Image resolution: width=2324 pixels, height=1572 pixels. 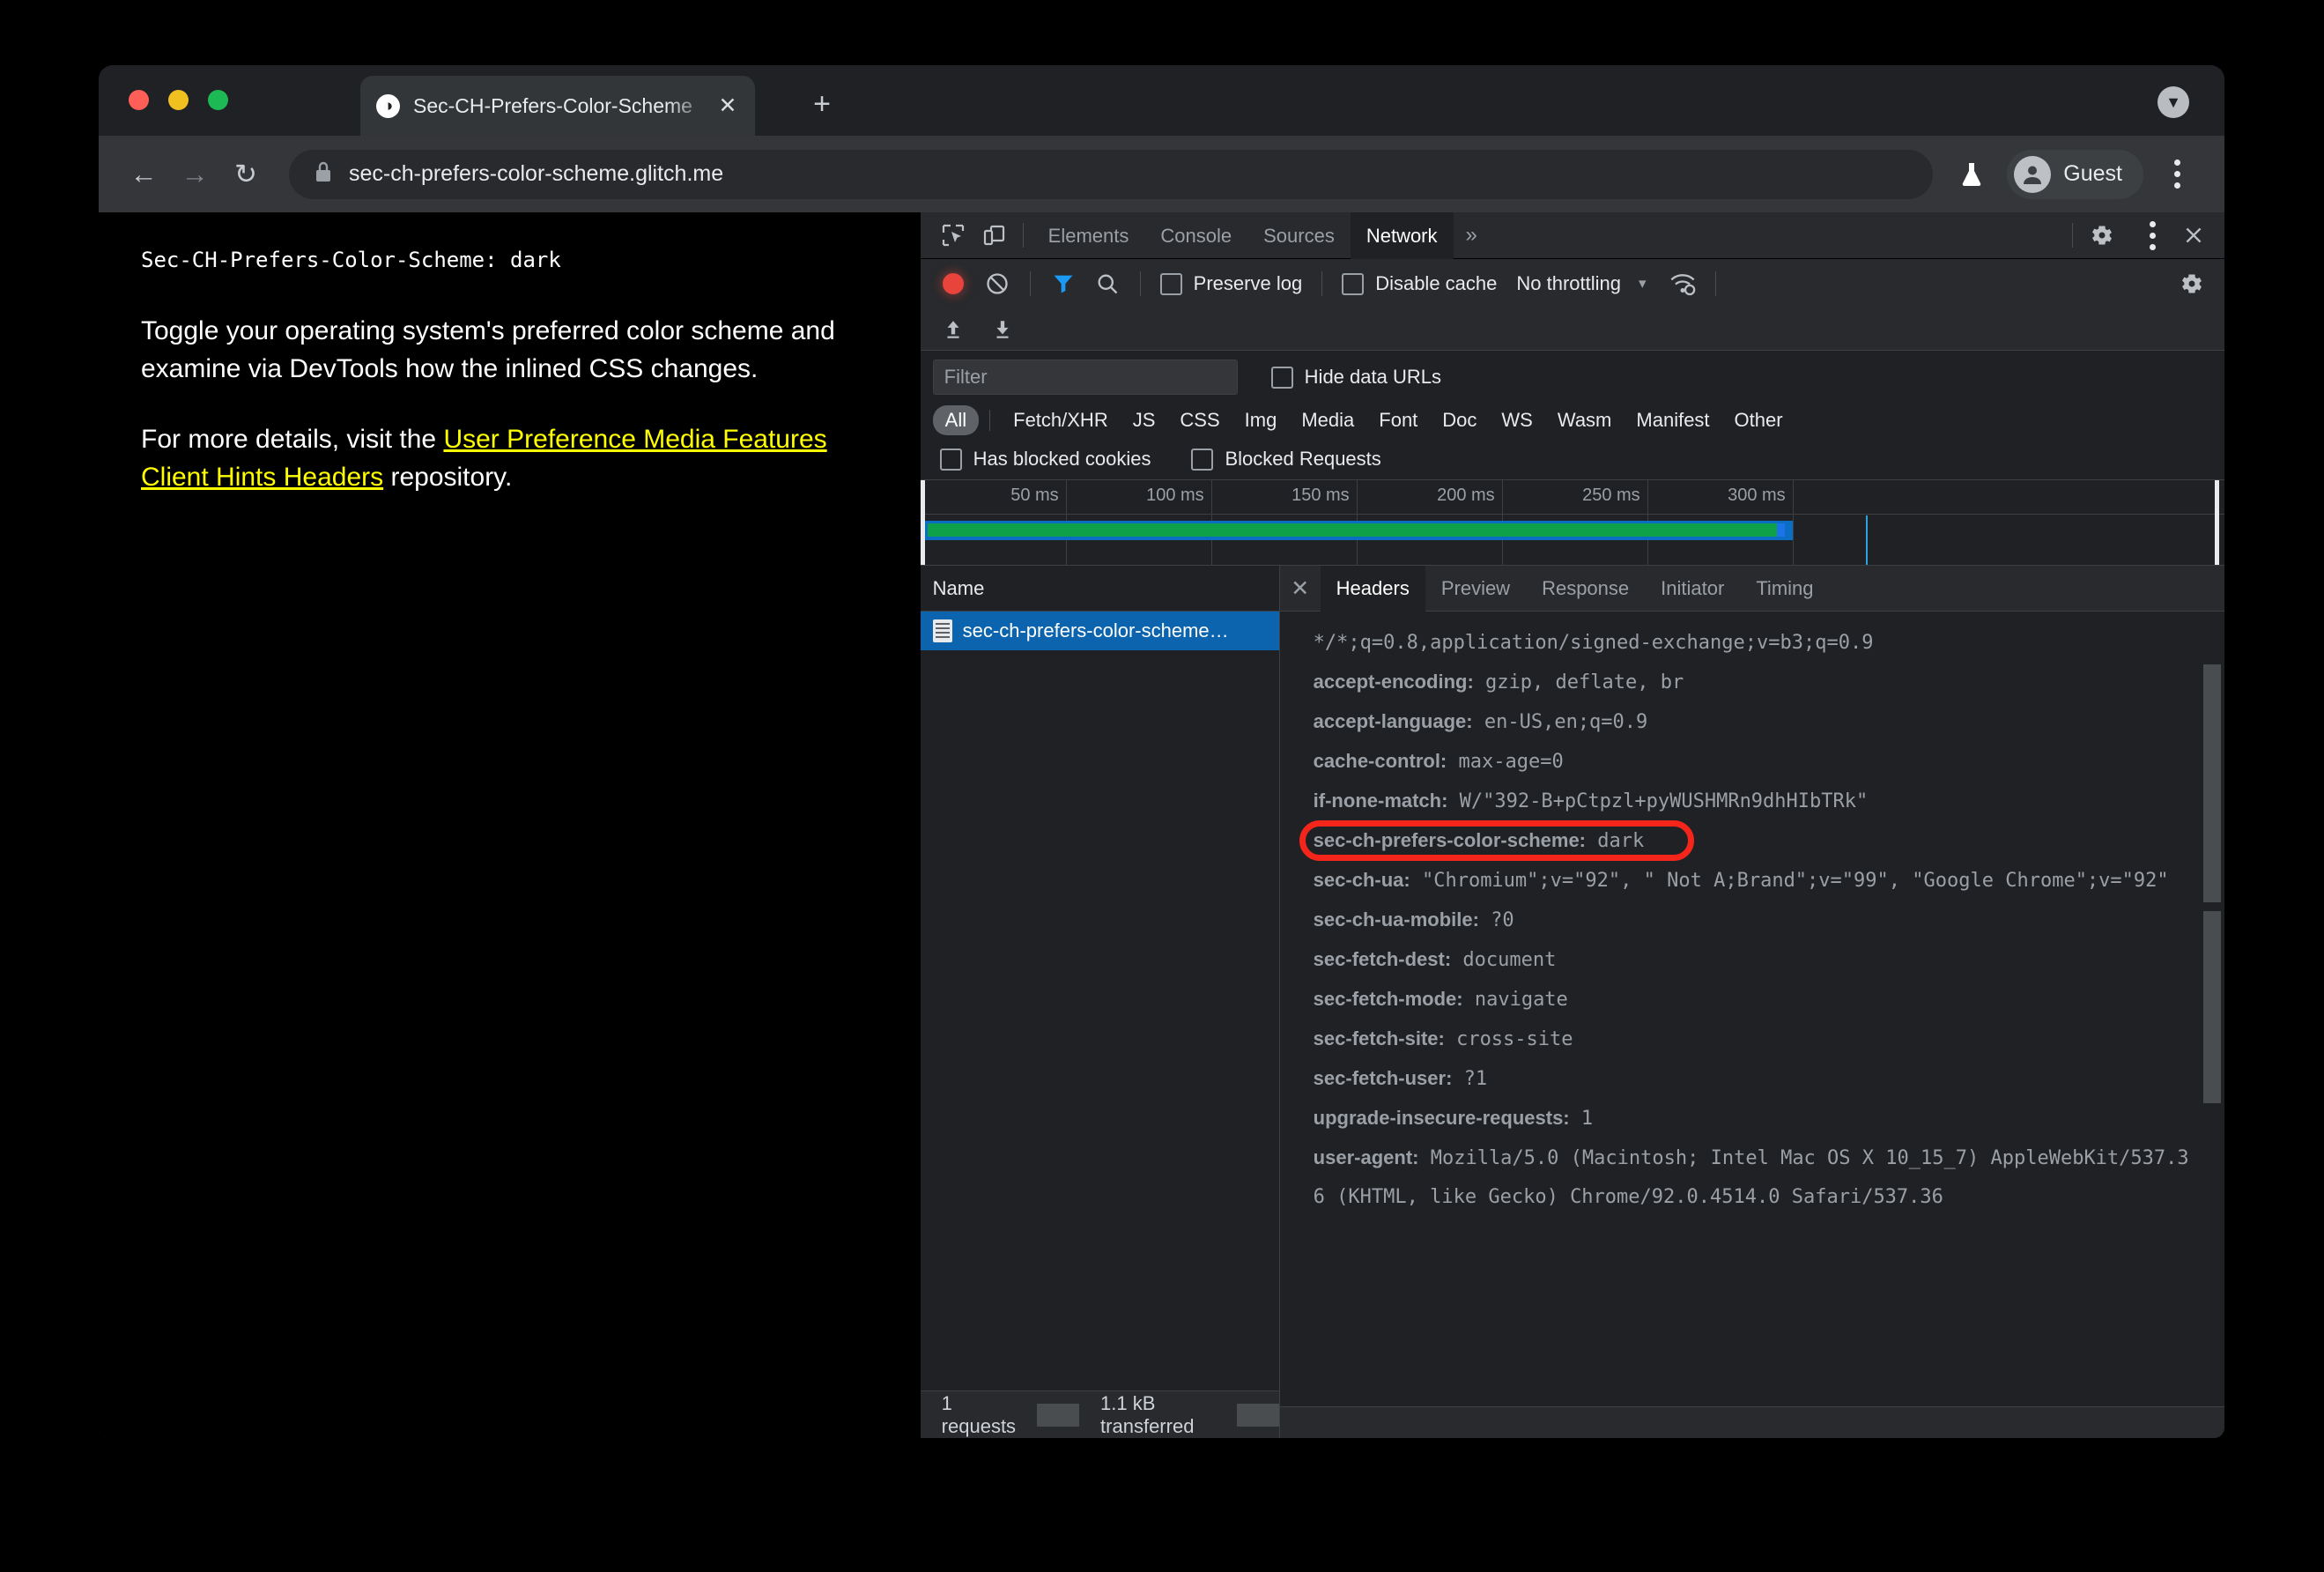 I want to click on blocked-requests-label: Blocked Requests, so click(x=1303, y=459).